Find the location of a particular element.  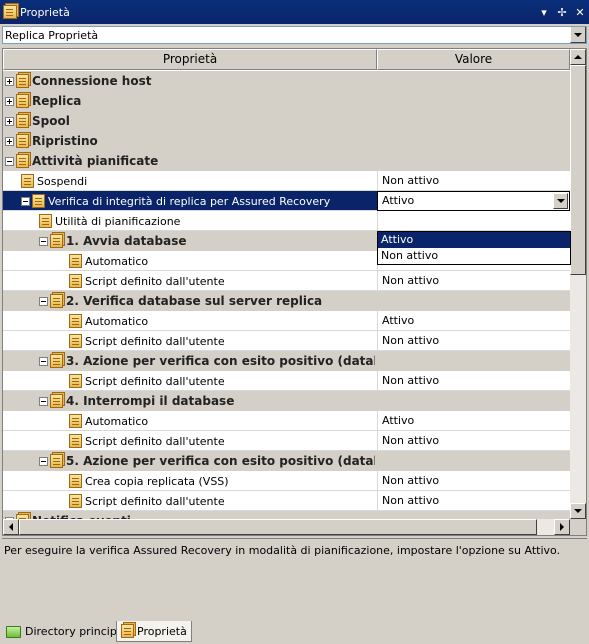

category-row: 4. Interrompi il database is located at coordinates (286, 401).